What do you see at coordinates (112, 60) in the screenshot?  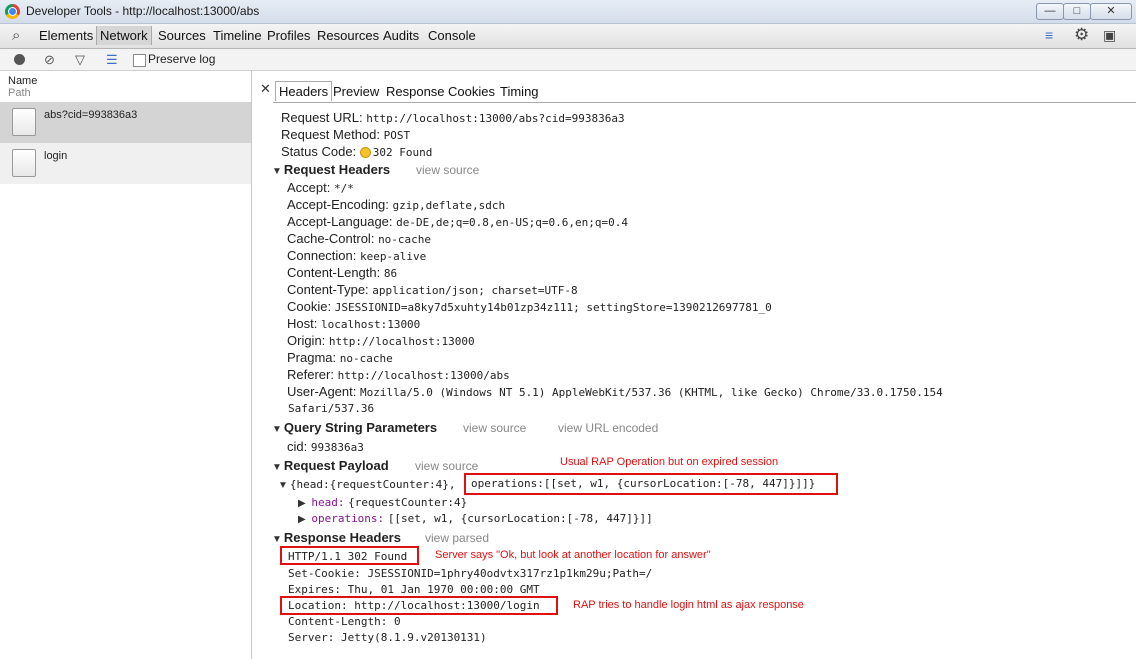 I see `list-view-icon: ☰` at bounding box center [112, 60].